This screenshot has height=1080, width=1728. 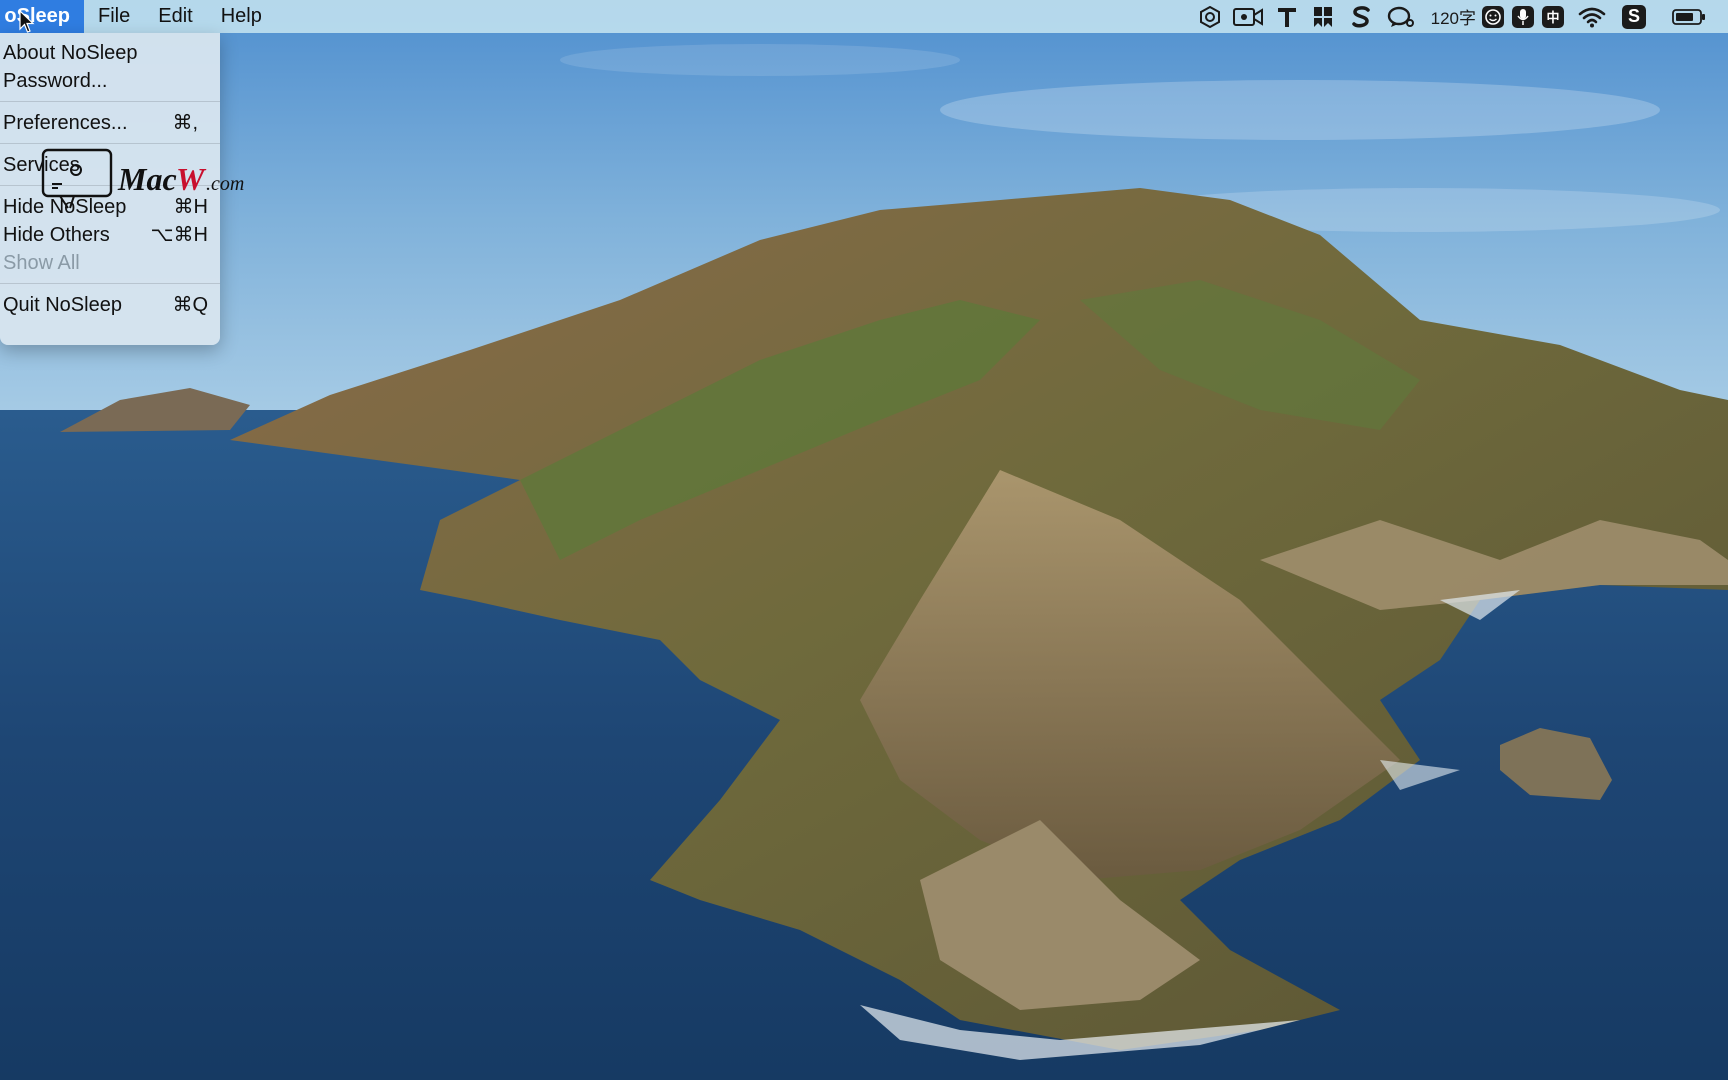 I want to click on sogou-s-icon: S, so click(x=1634, y=16).